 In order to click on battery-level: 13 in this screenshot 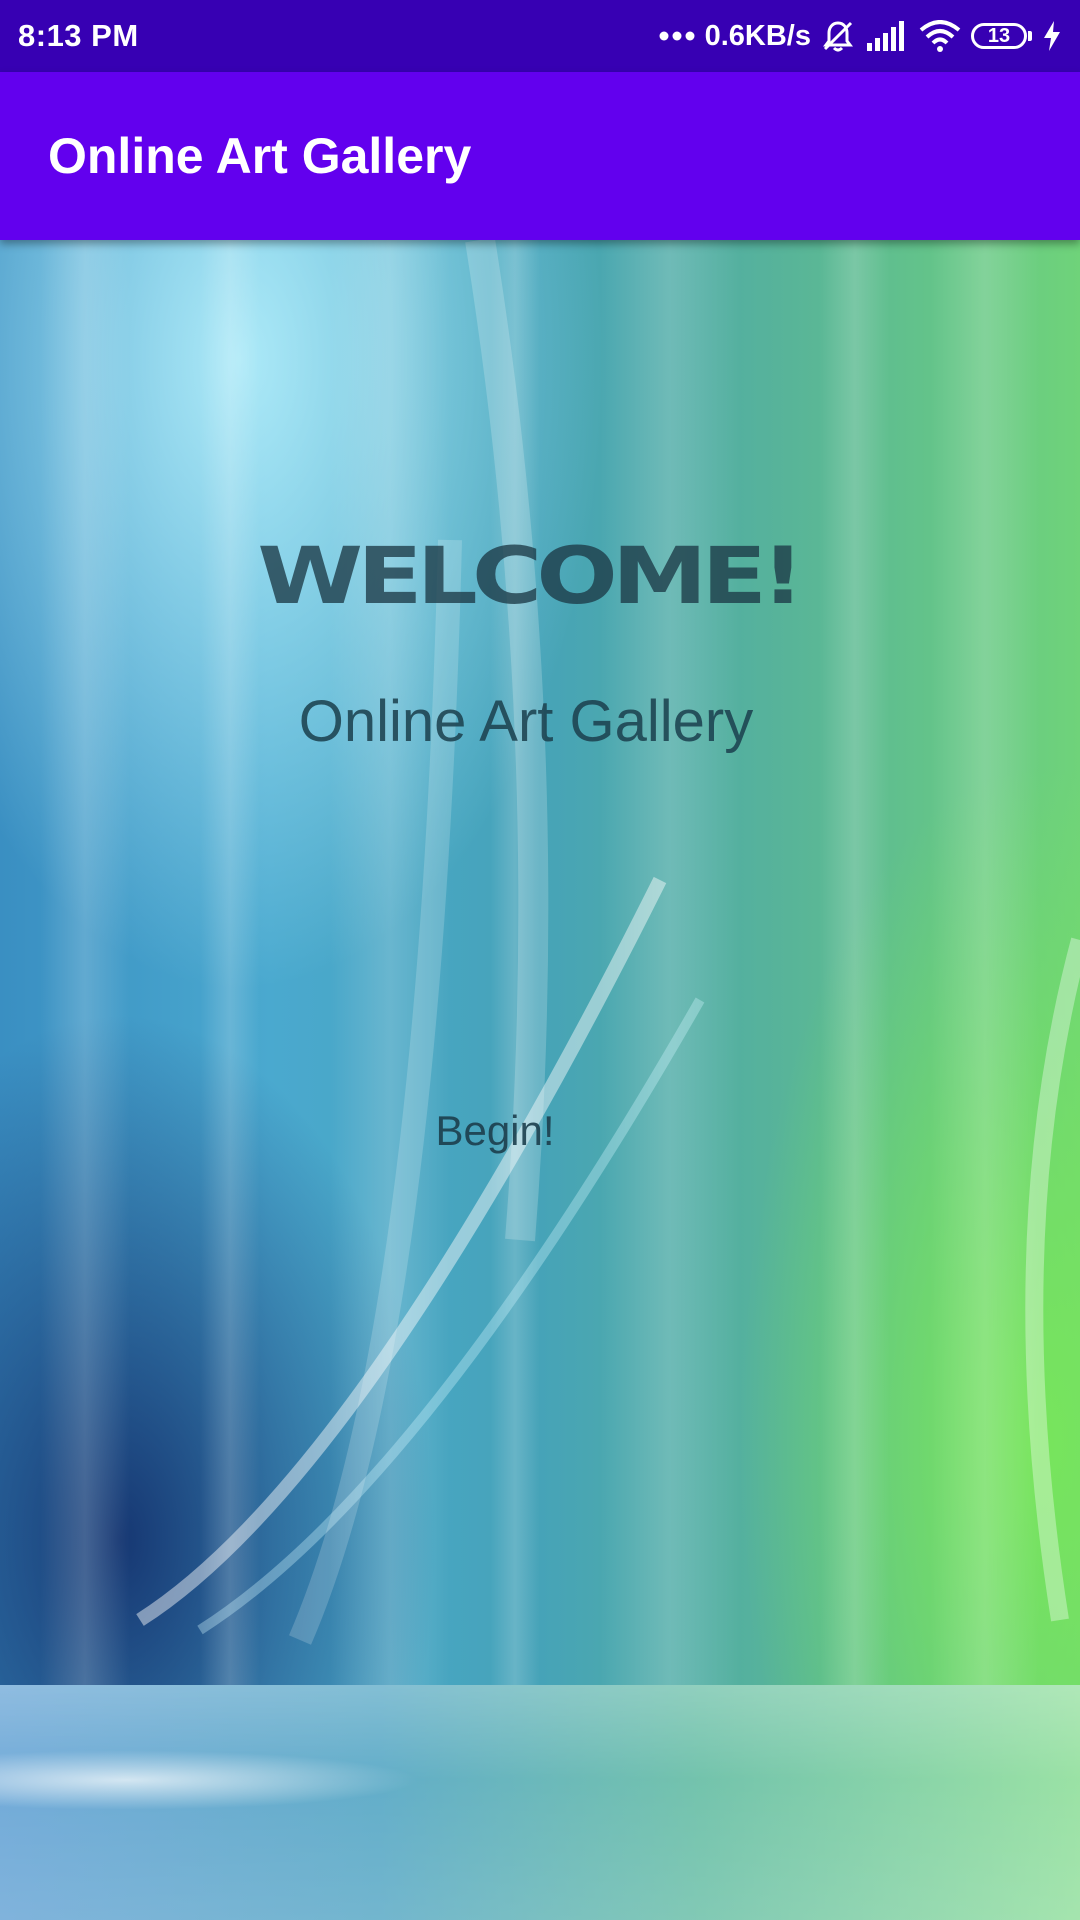, I will do `click(999, 36)`.